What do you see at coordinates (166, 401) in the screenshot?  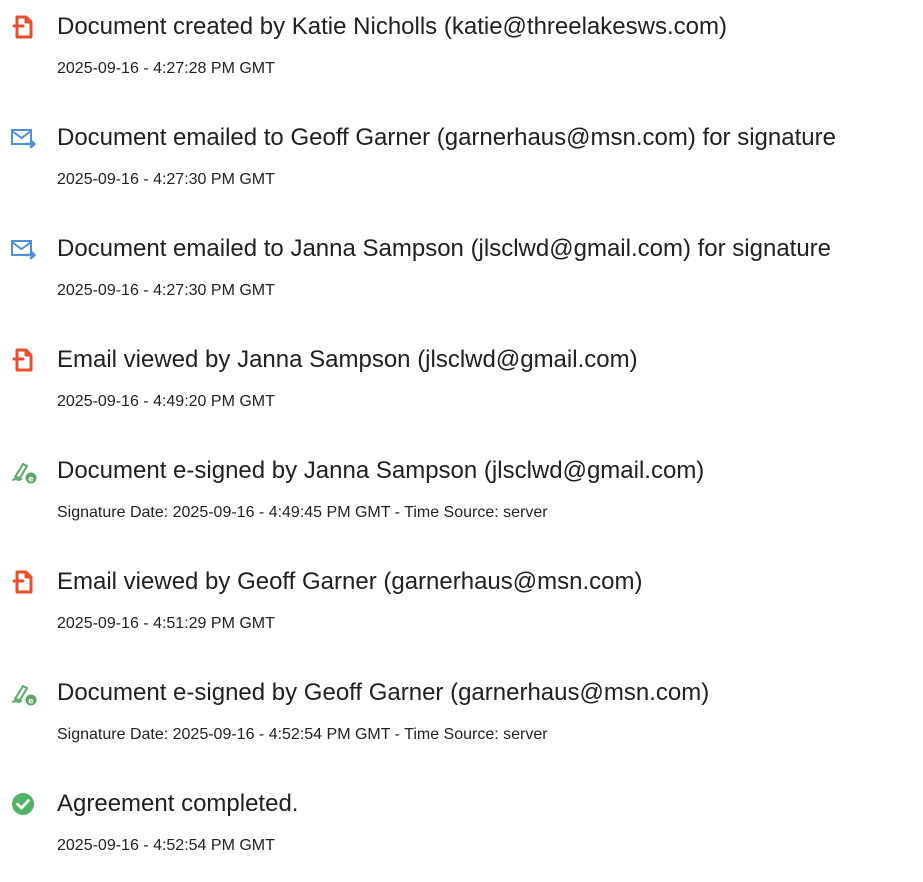 I see `event-timestamp: 2025-09-16 - 4:49:20 PM GMT` at bounding box center [166, 401].